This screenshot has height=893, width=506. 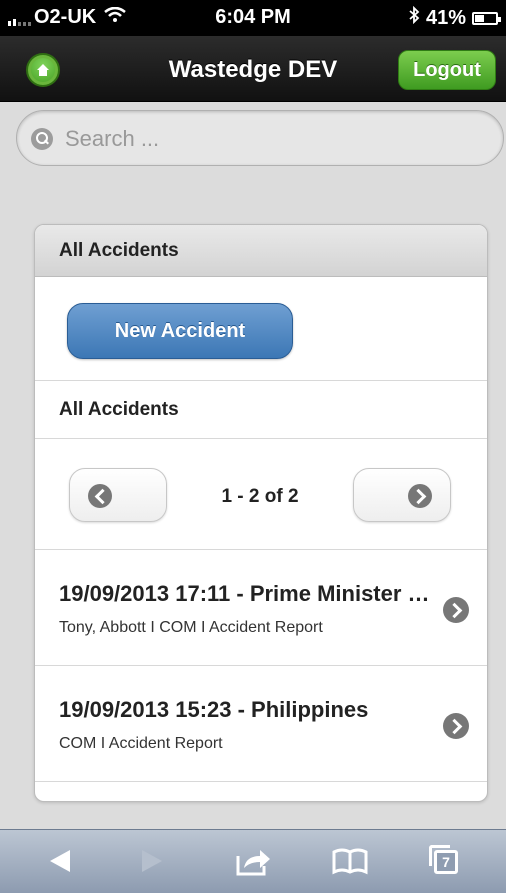 I want to click on back-button, so click(x=64, y=862).